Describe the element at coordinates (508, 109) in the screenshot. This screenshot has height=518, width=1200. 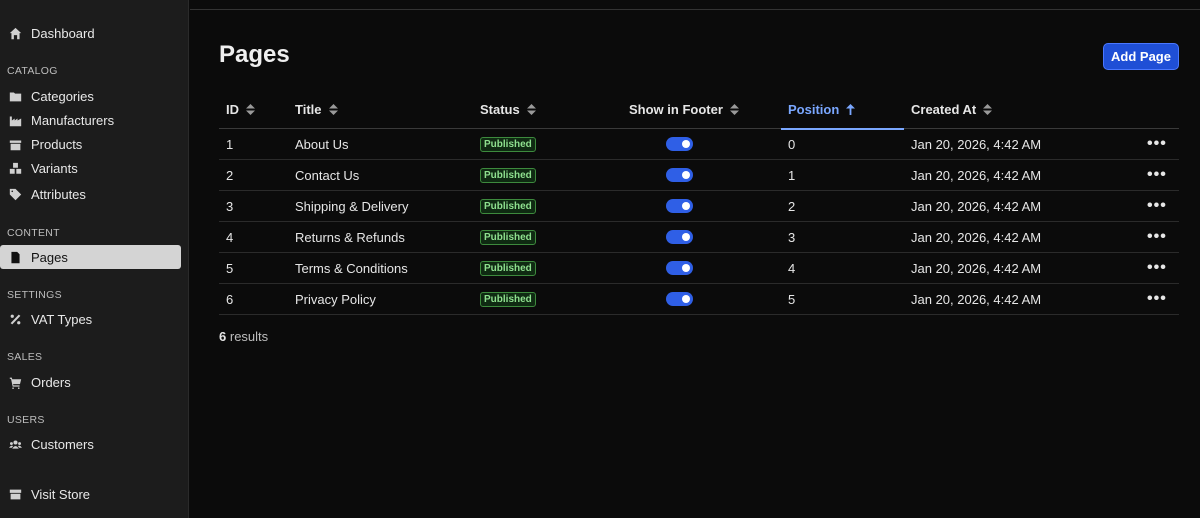
I see `column-header-status: Status` at that location.